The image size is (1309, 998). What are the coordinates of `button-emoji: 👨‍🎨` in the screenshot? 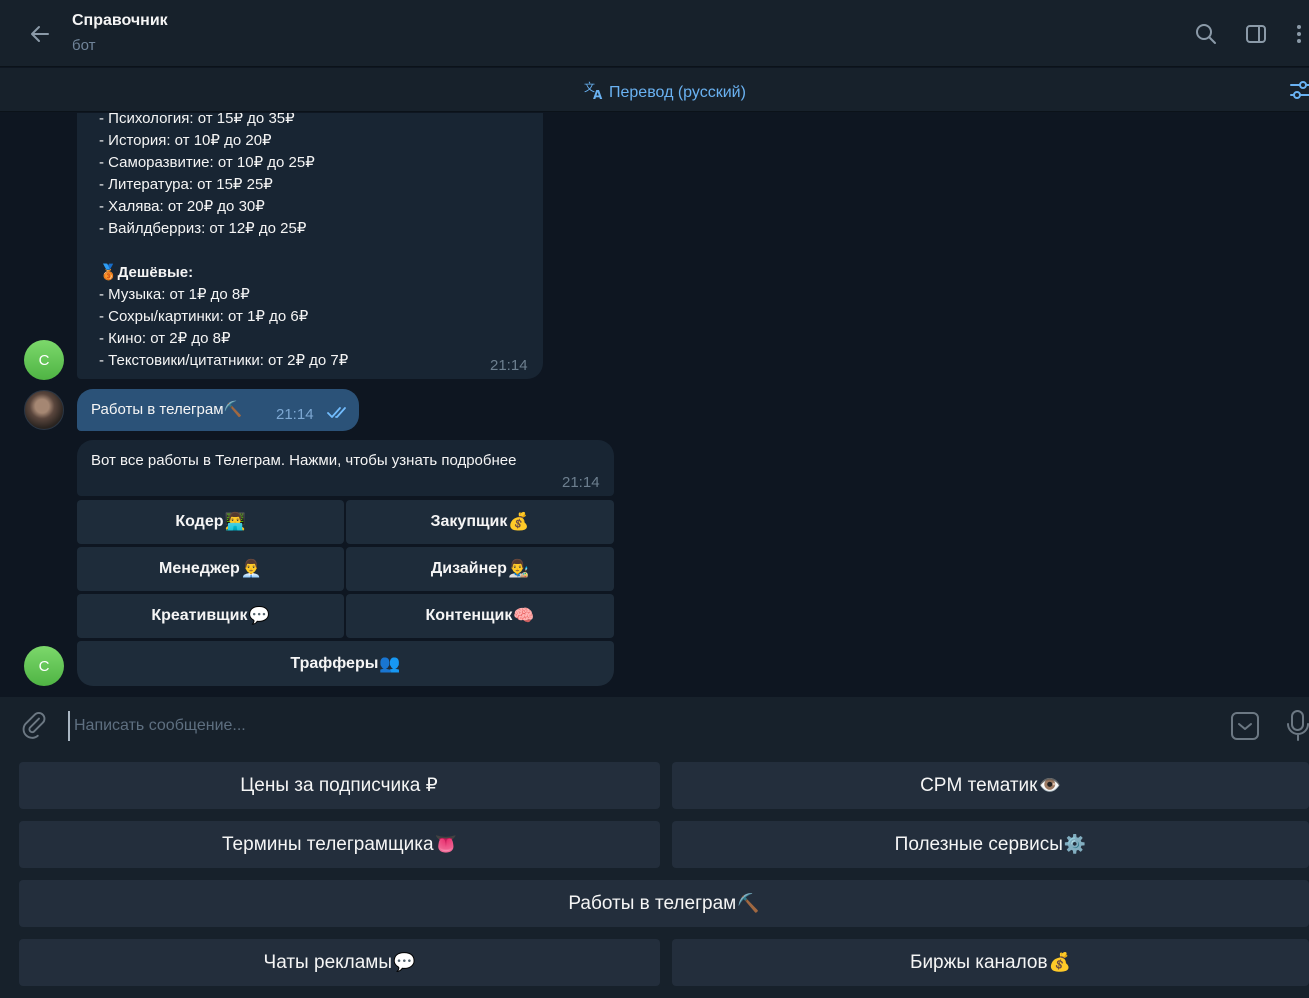 It's located at (518, 568).